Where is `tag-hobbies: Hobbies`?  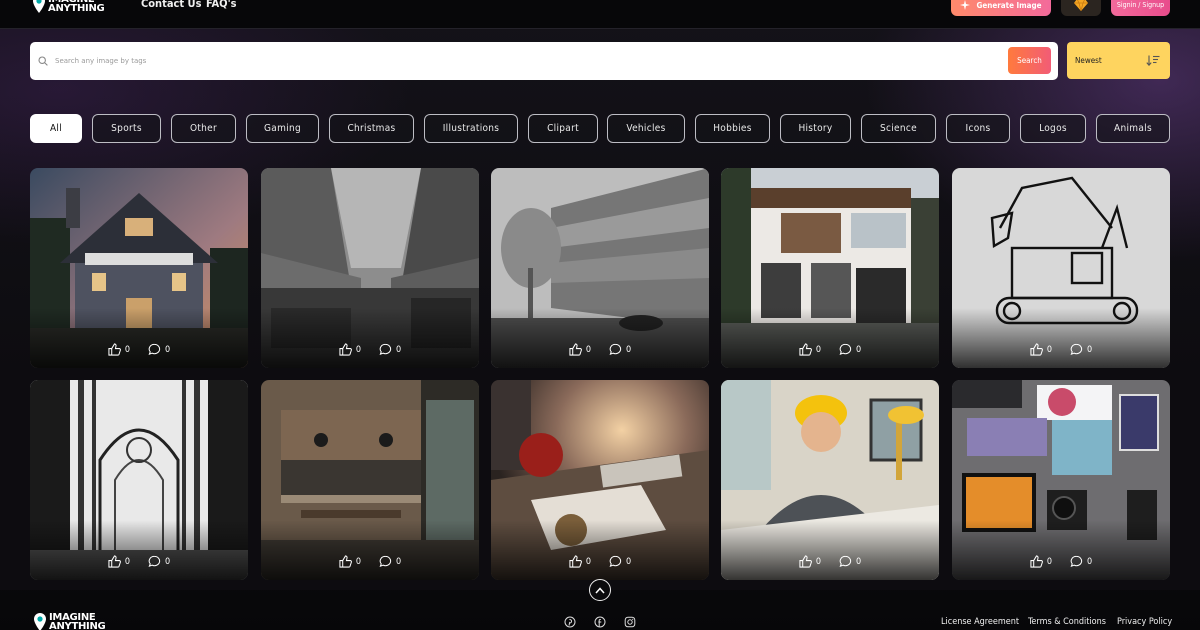
tag-hobbies: Hobbies is located at coordinates (732, 128).